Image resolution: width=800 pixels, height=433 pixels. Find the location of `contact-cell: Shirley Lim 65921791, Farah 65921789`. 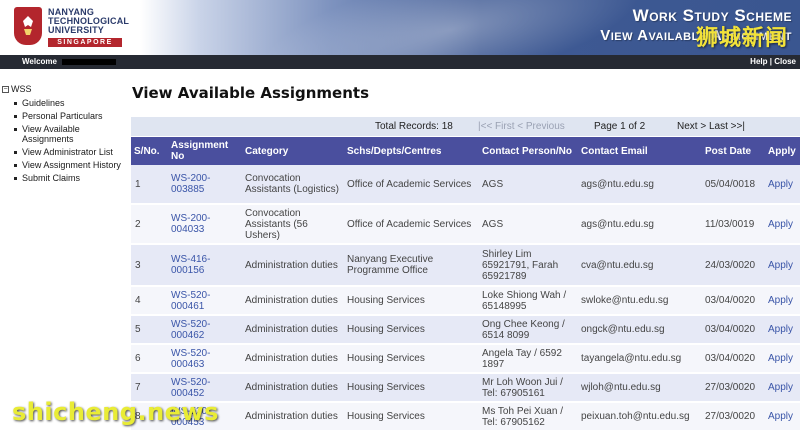

contact-cell: Shirley Lim 65921791, Farah 65921789 is located at coordinates (528, 265).